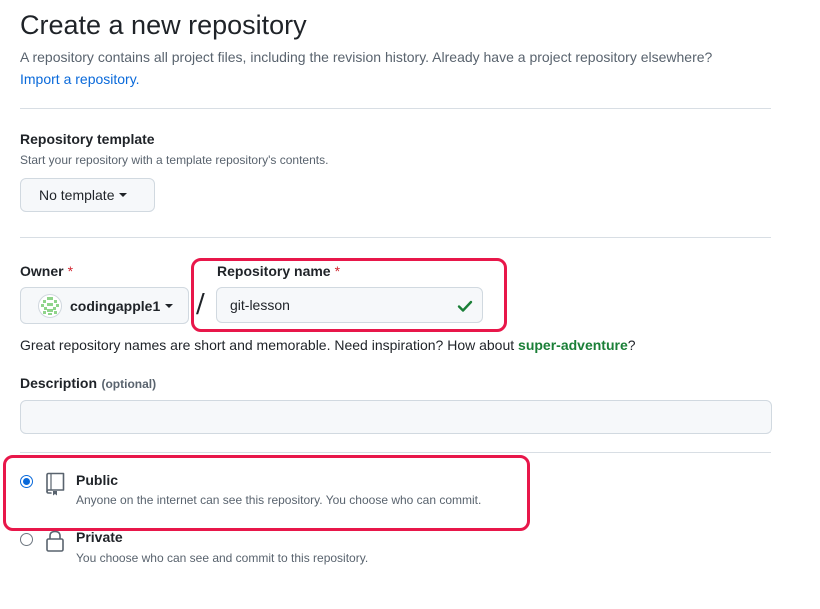 The width and height of the screenshot is (820, 609). What do you see at coordinates (55, 541) in the screenshot?
I see `lock-icon` at bounding box center [55, 541].